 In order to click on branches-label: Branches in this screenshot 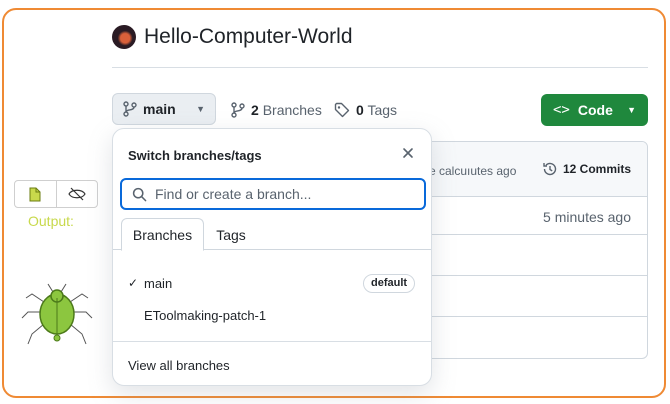, I will do `click(292, 110)`.